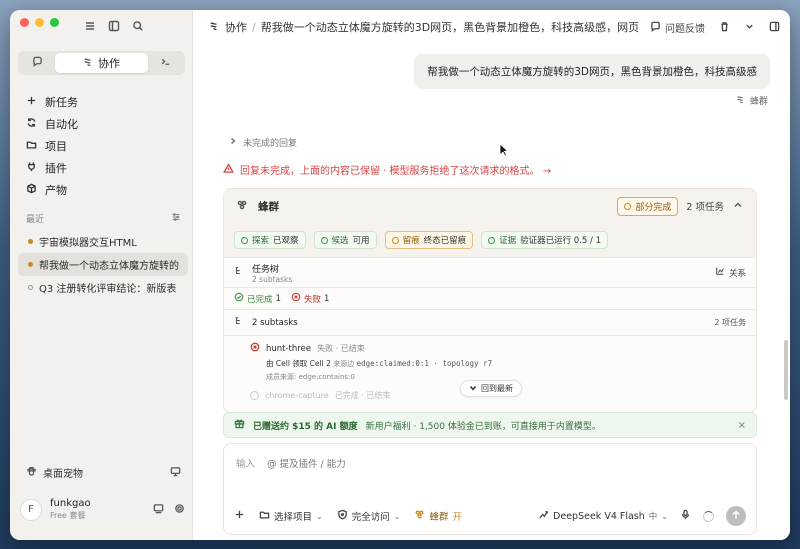 Image resolution: width=800 pixels, height=549 pixels. Describe the element at coordinates (103, 472) in the screenshot. I see `desktop-pet-row: 桌面宠物` at that location.